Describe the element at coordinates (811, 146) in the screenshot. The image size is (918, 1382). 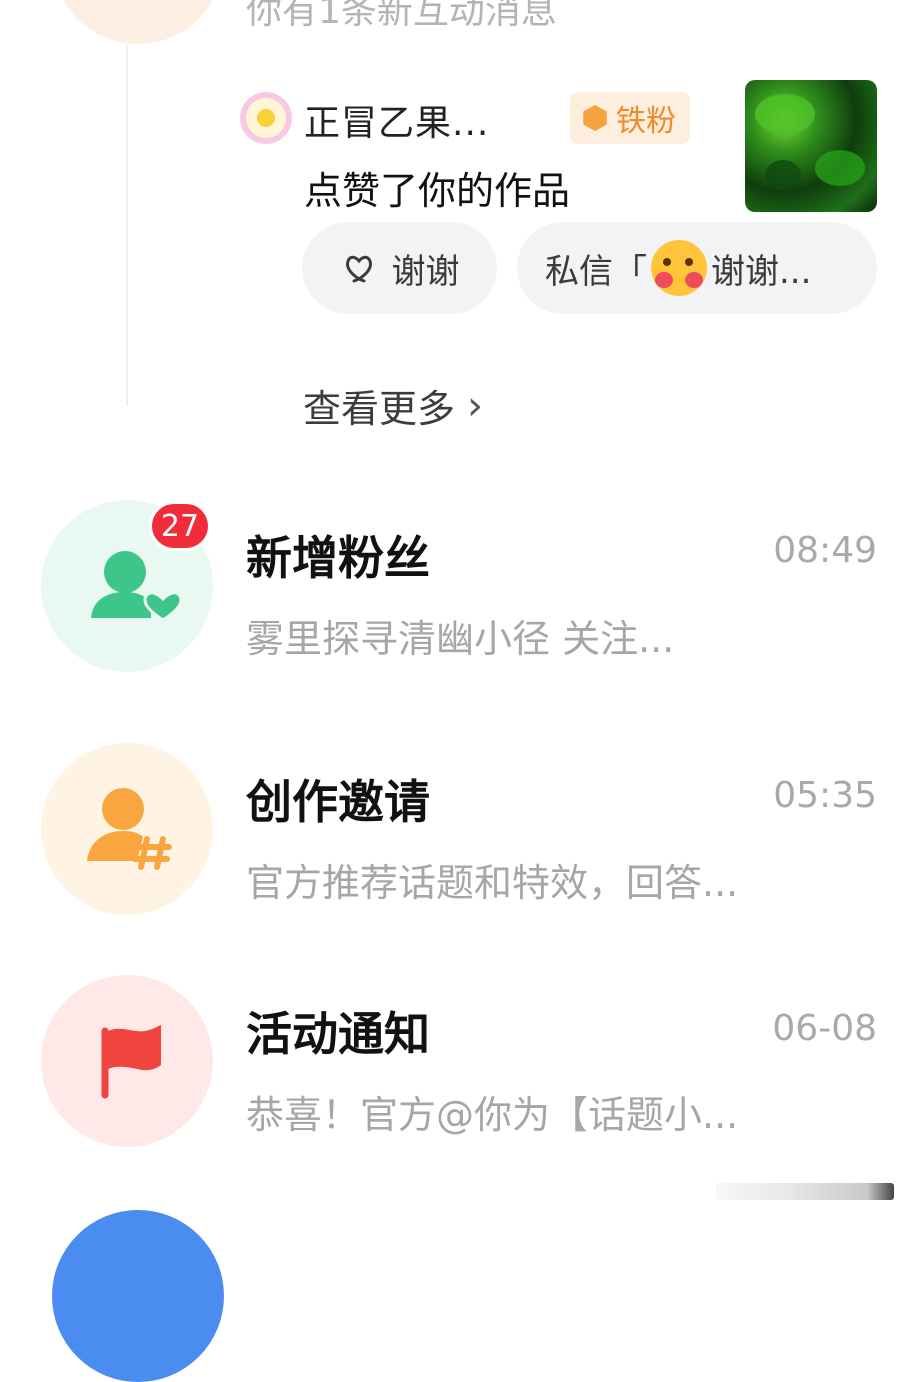
I see `work-thumbnail` at that location.